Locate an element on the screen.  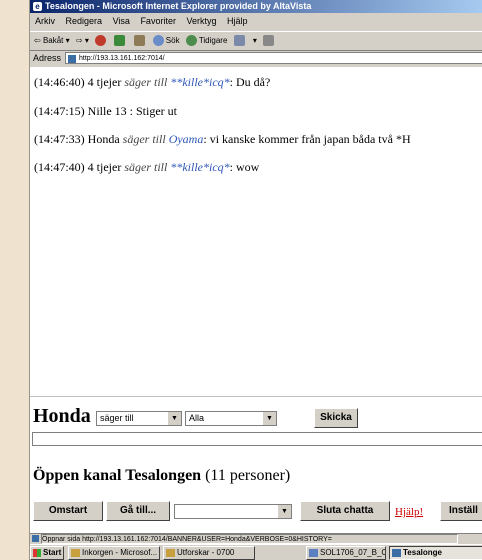
channel-count: (11 personer) is located at coordinates (248, 475).